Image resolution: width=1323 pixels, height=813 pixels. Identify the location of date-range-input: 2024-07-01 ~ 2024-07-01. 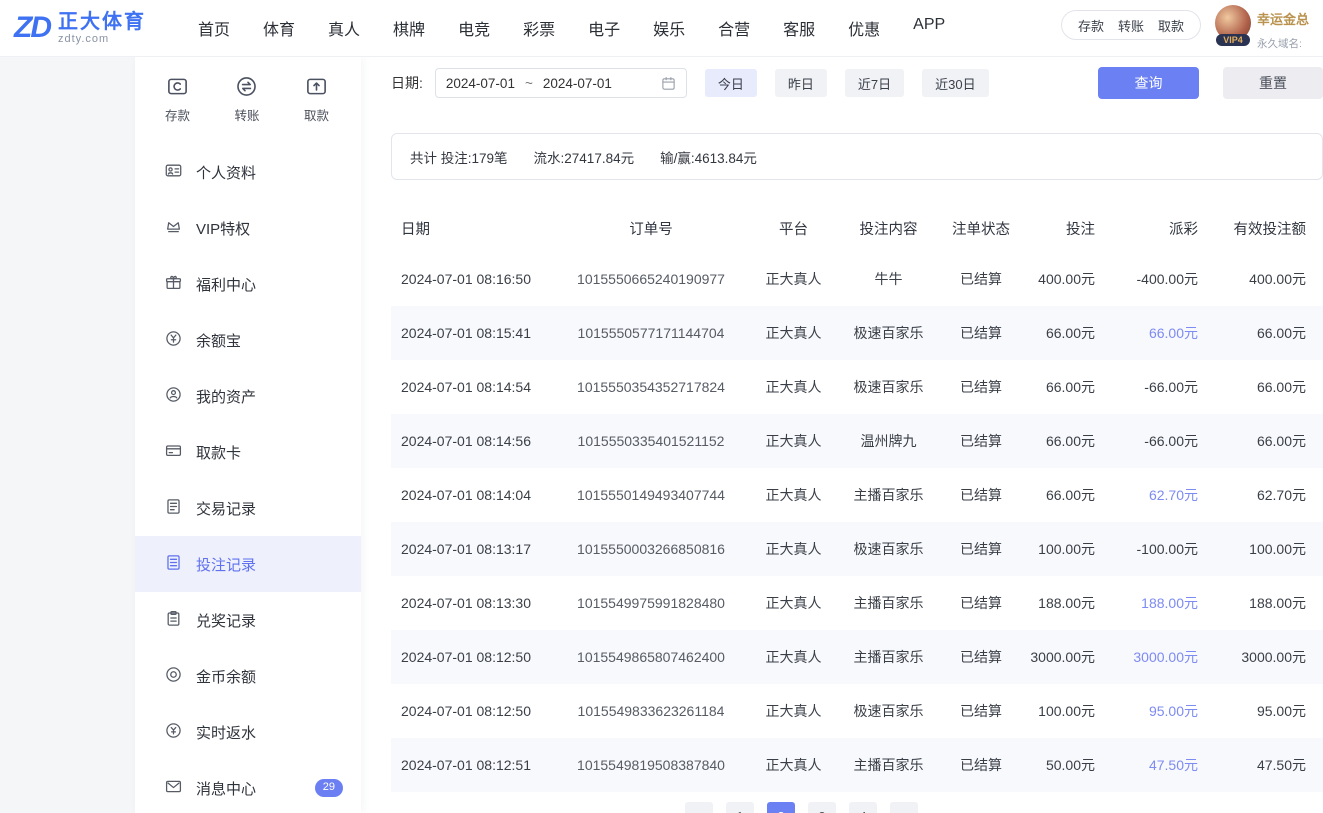
(560, 83).